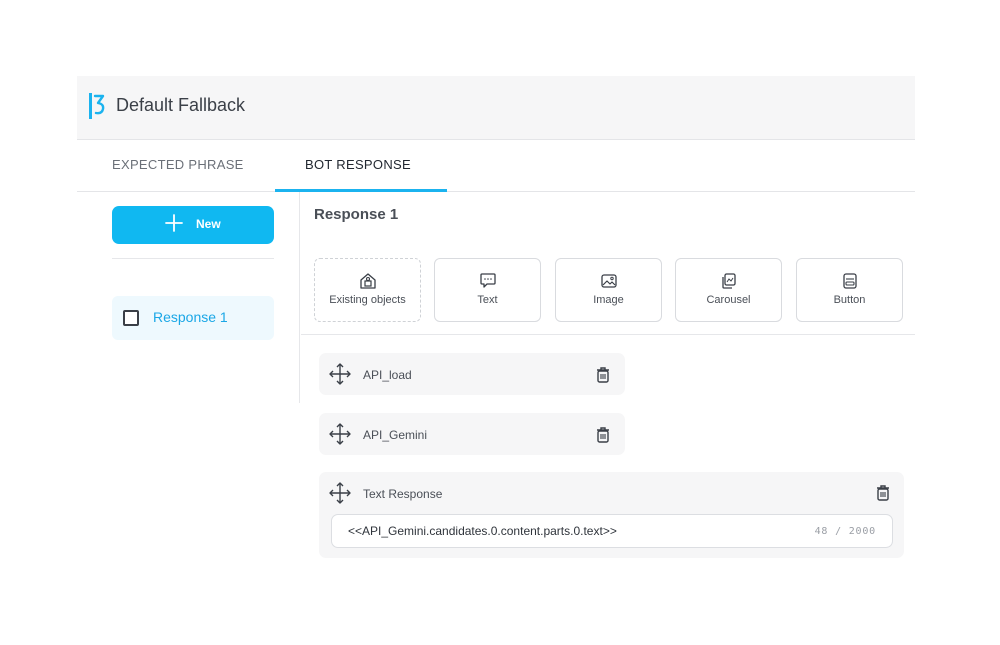  I want to click on tab-bar: EXPECTED PHRASE BOT RESPONSE, so click(496, 166).